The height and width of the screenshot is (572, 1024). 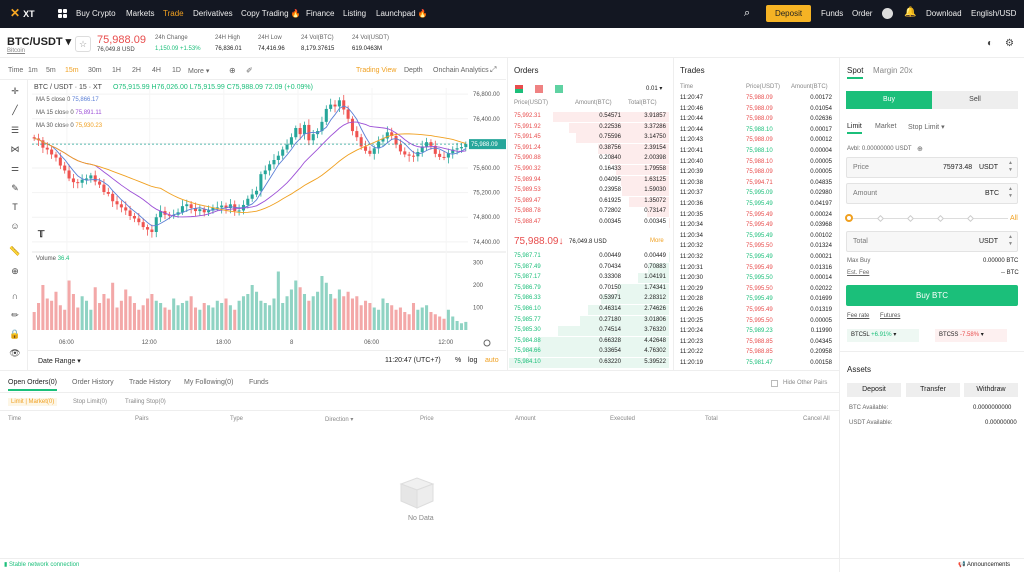 I want to click on bid-row: 75,986.10 0.46314 2.74626, so click(x=589, y=310).